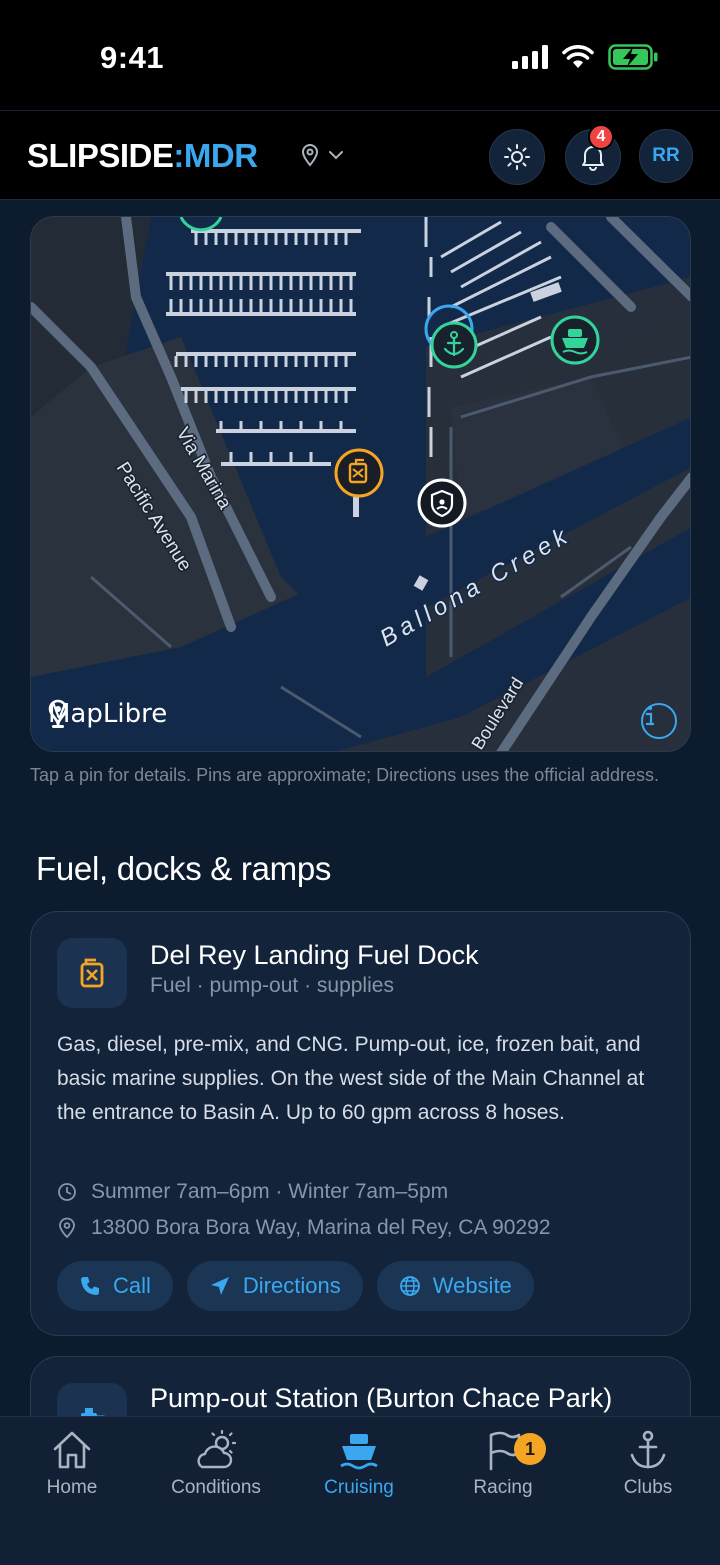  What do you see at coordinates (530, 57) in the screenshot?
I see `signal-icon` at bounding box center [530, 57].